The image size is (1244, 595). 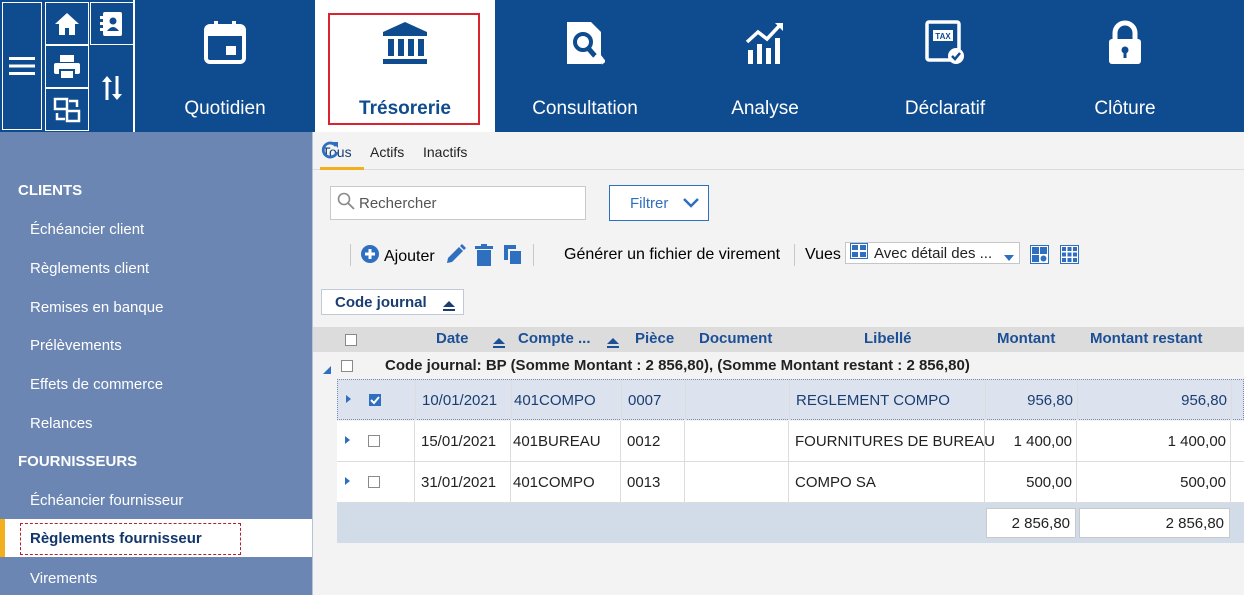 What do you see at coordinates (566, 482) in the screenshot?
I see `cell-compte: 401COMPO` at bounding box center [566, 482].